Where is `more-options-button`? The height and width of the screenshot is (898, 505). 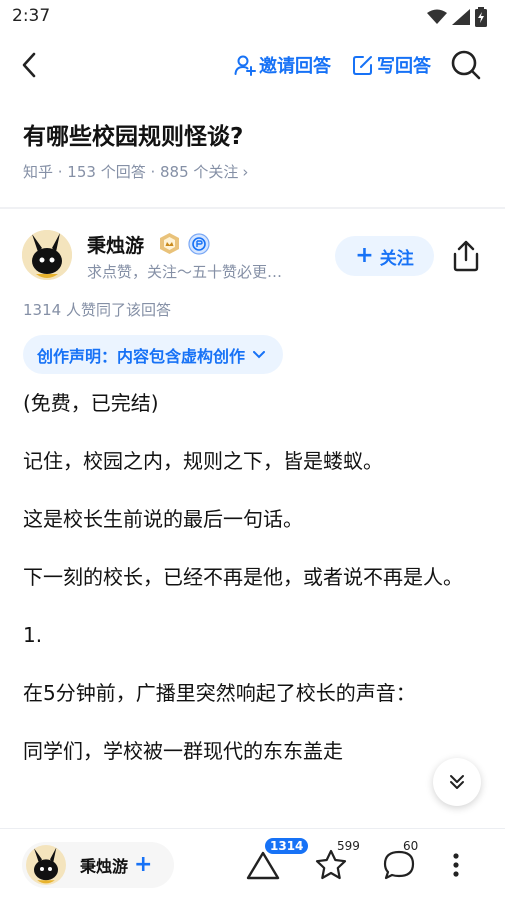 more-options-button is located at coordinates (464, 865).